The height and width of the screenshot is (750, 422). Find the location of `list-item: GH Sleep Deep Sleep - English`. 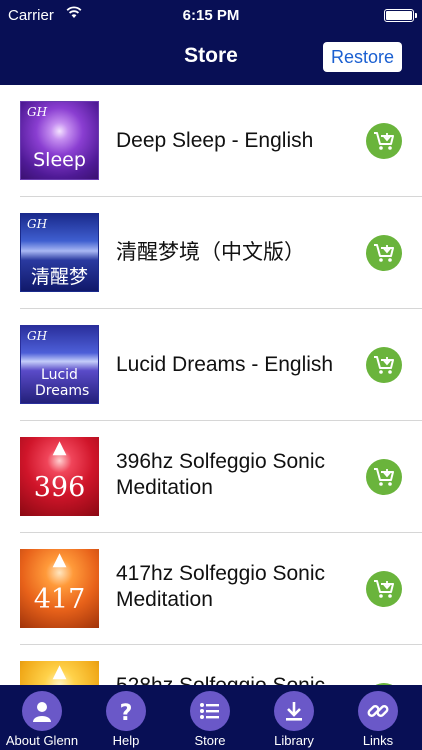

list-item: GH Sleep Deep Sleep - English is located at coordinates (211, 141).